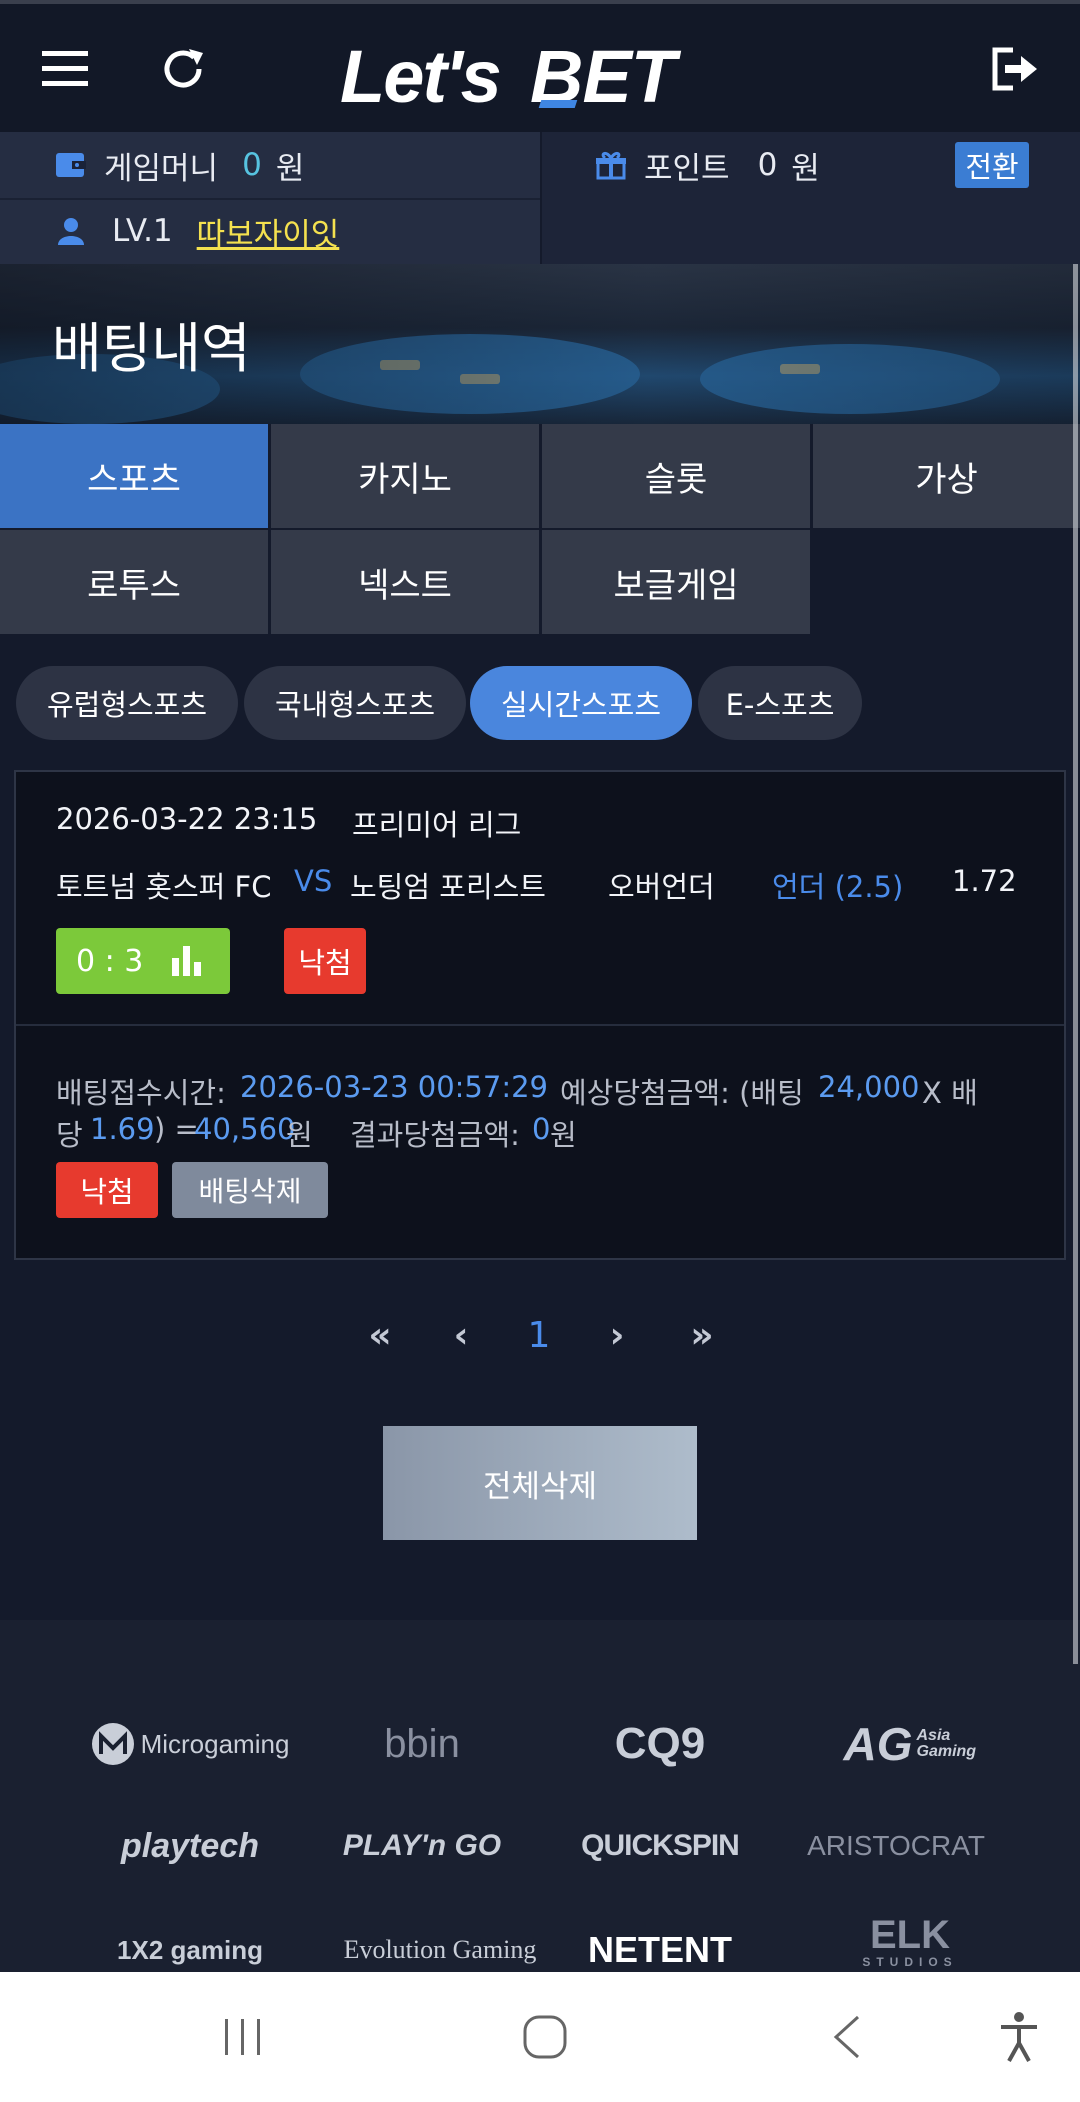 The height and width of the screenshot is (2102, 1080). I want to click on brand-logo: Let's BET, so click(540, 74).